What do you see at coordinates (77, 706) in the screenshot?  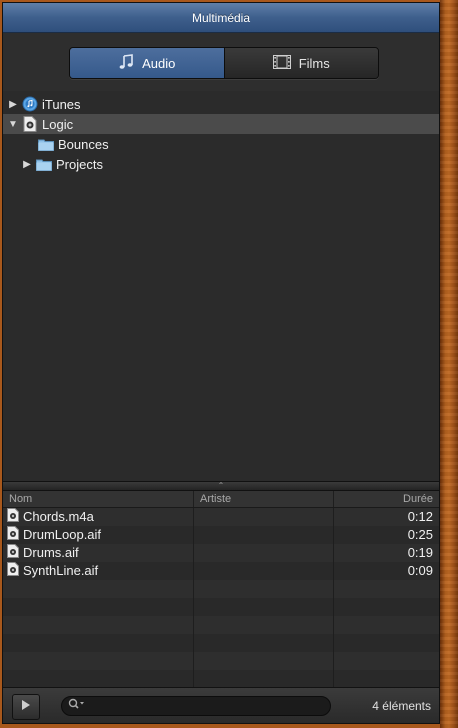 I see `search-icon` at bounding box center [77, 706].